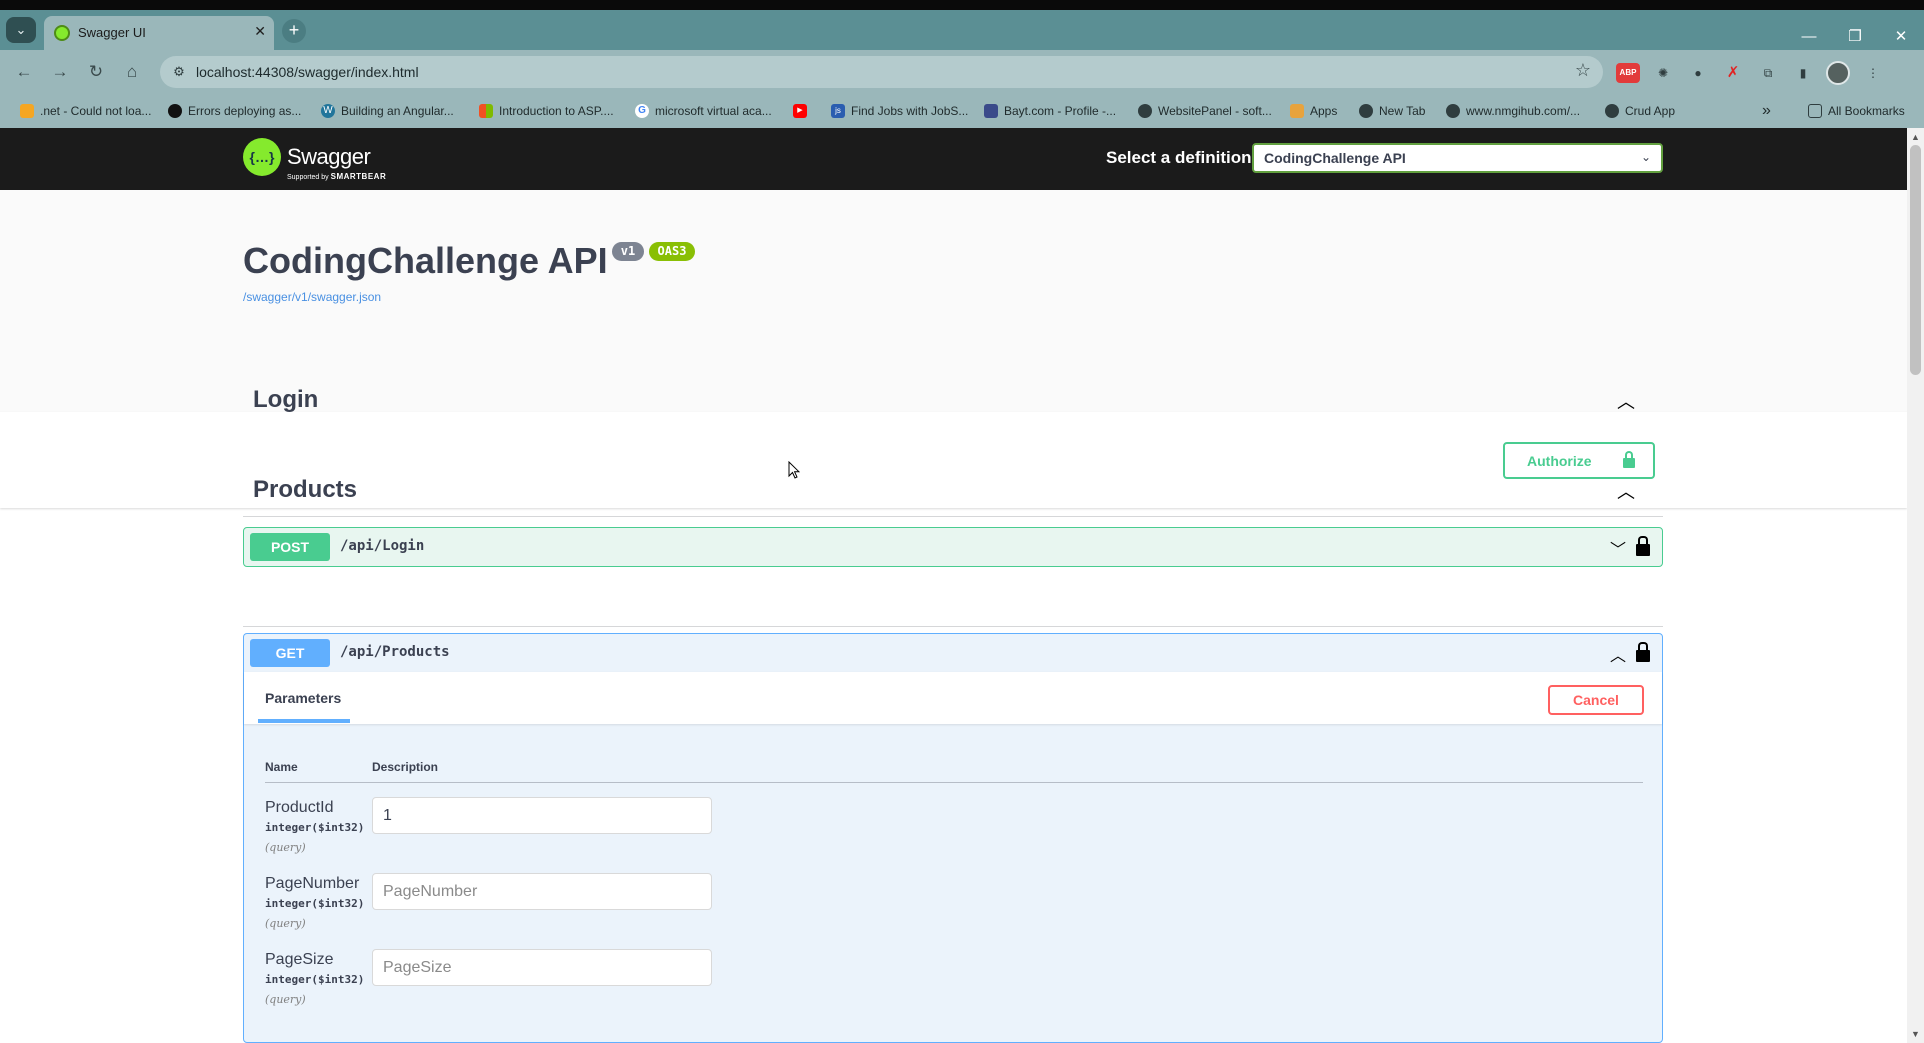  I want to click on parameter-name: PageNumber, so click(312, 883).